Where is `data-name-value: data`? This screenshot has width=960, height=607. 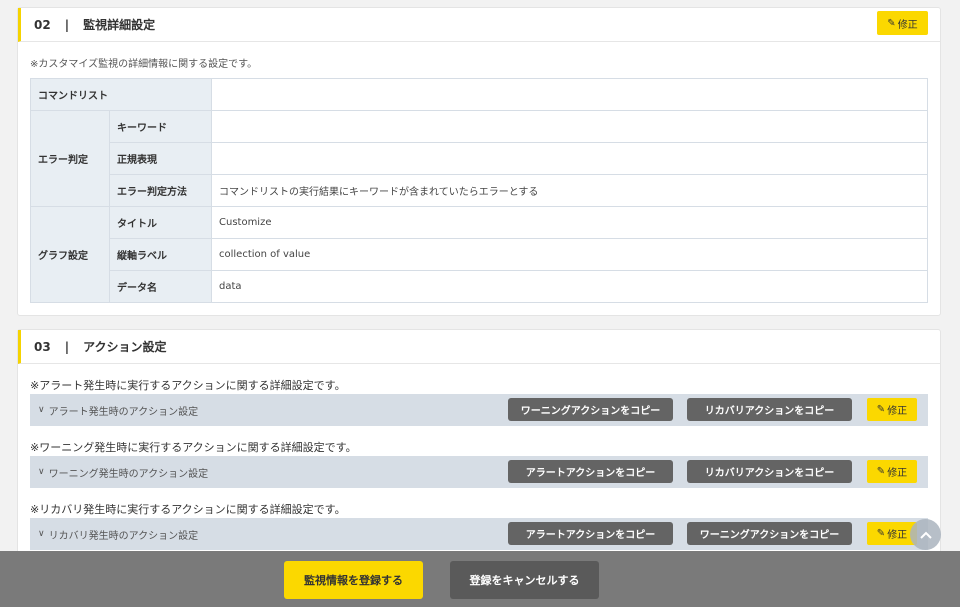 data-name-value: data is located at coordinates (569, 286).